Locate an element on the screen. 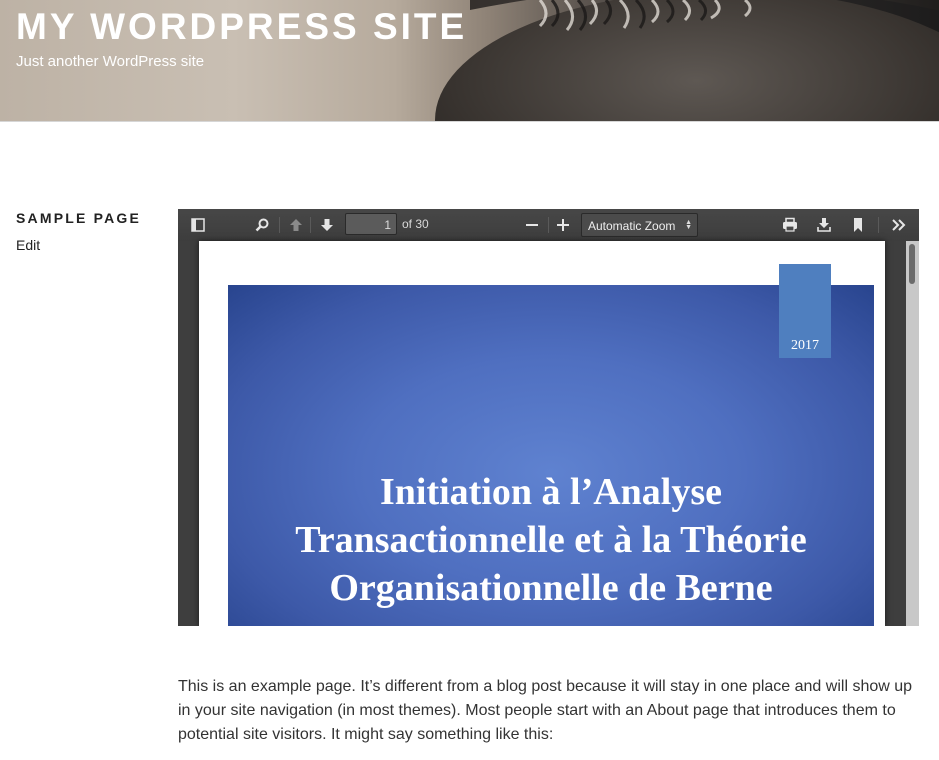 The height and width of the screenshot is (760, 939). pdf-toolbar: 1 of 30 Automatic Zoom ▲ ▼ is located at coordinates (548, 225).